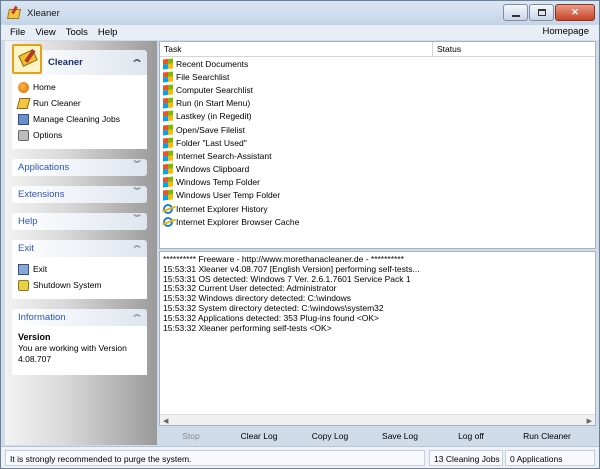 Image resolution: width=600 pixels, height=469 pixels. What do you see at coordinates (513, 49) in the screenshot?
I see `column-header-status: Status` at bounding box center [513, 49].